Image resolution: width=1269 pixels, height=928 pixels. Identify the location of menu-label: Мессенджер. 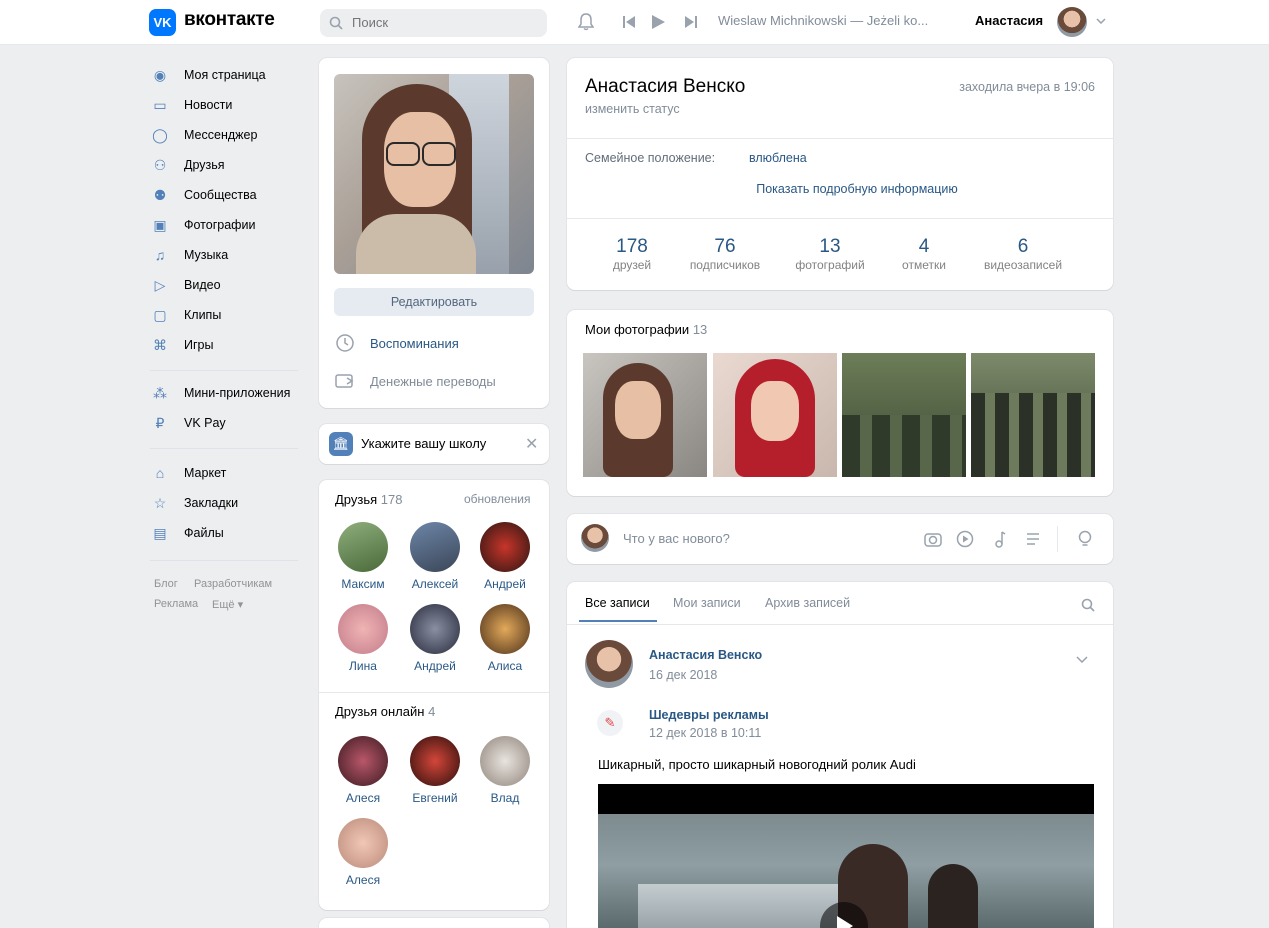
(221, 135).